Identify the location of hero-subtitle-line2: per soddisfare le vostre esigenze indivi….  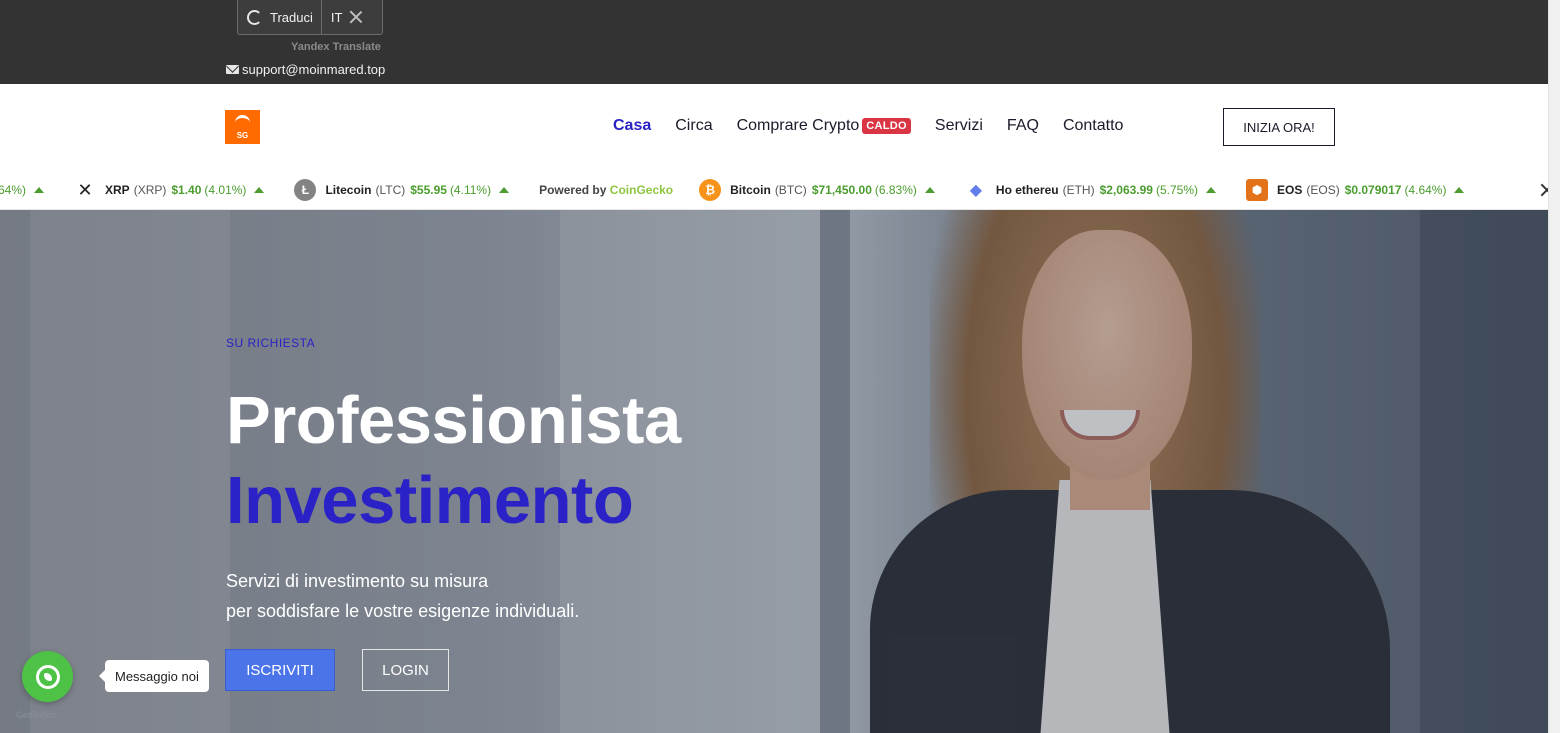
(403, 611).